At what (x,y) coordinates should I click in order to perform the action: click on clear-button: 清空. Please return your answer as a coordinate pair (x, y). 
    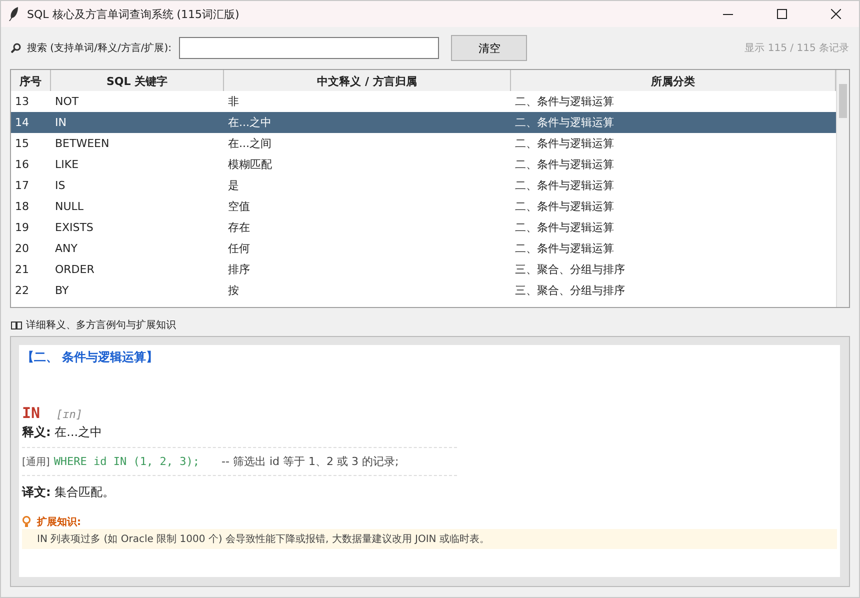
    Looking at the image, I should click on (489, 48).